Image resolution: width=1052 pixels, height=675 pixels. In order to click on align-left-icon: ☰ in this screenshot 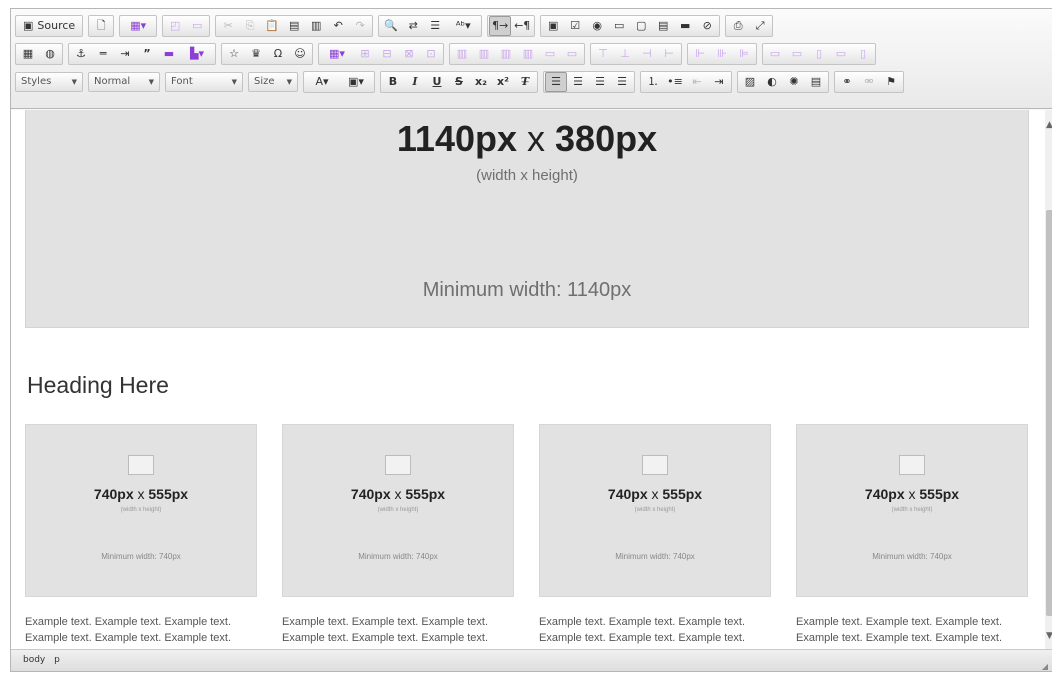, I will do `click(556, 81)`.